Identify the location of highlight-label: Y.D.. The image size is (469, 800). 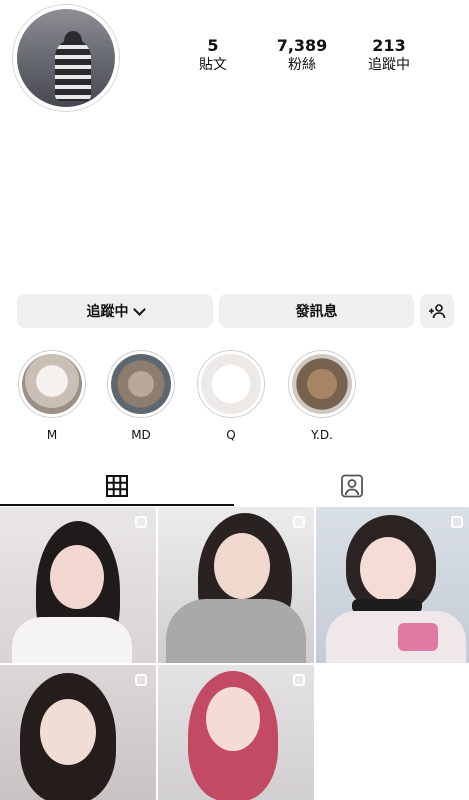
(322, 435).